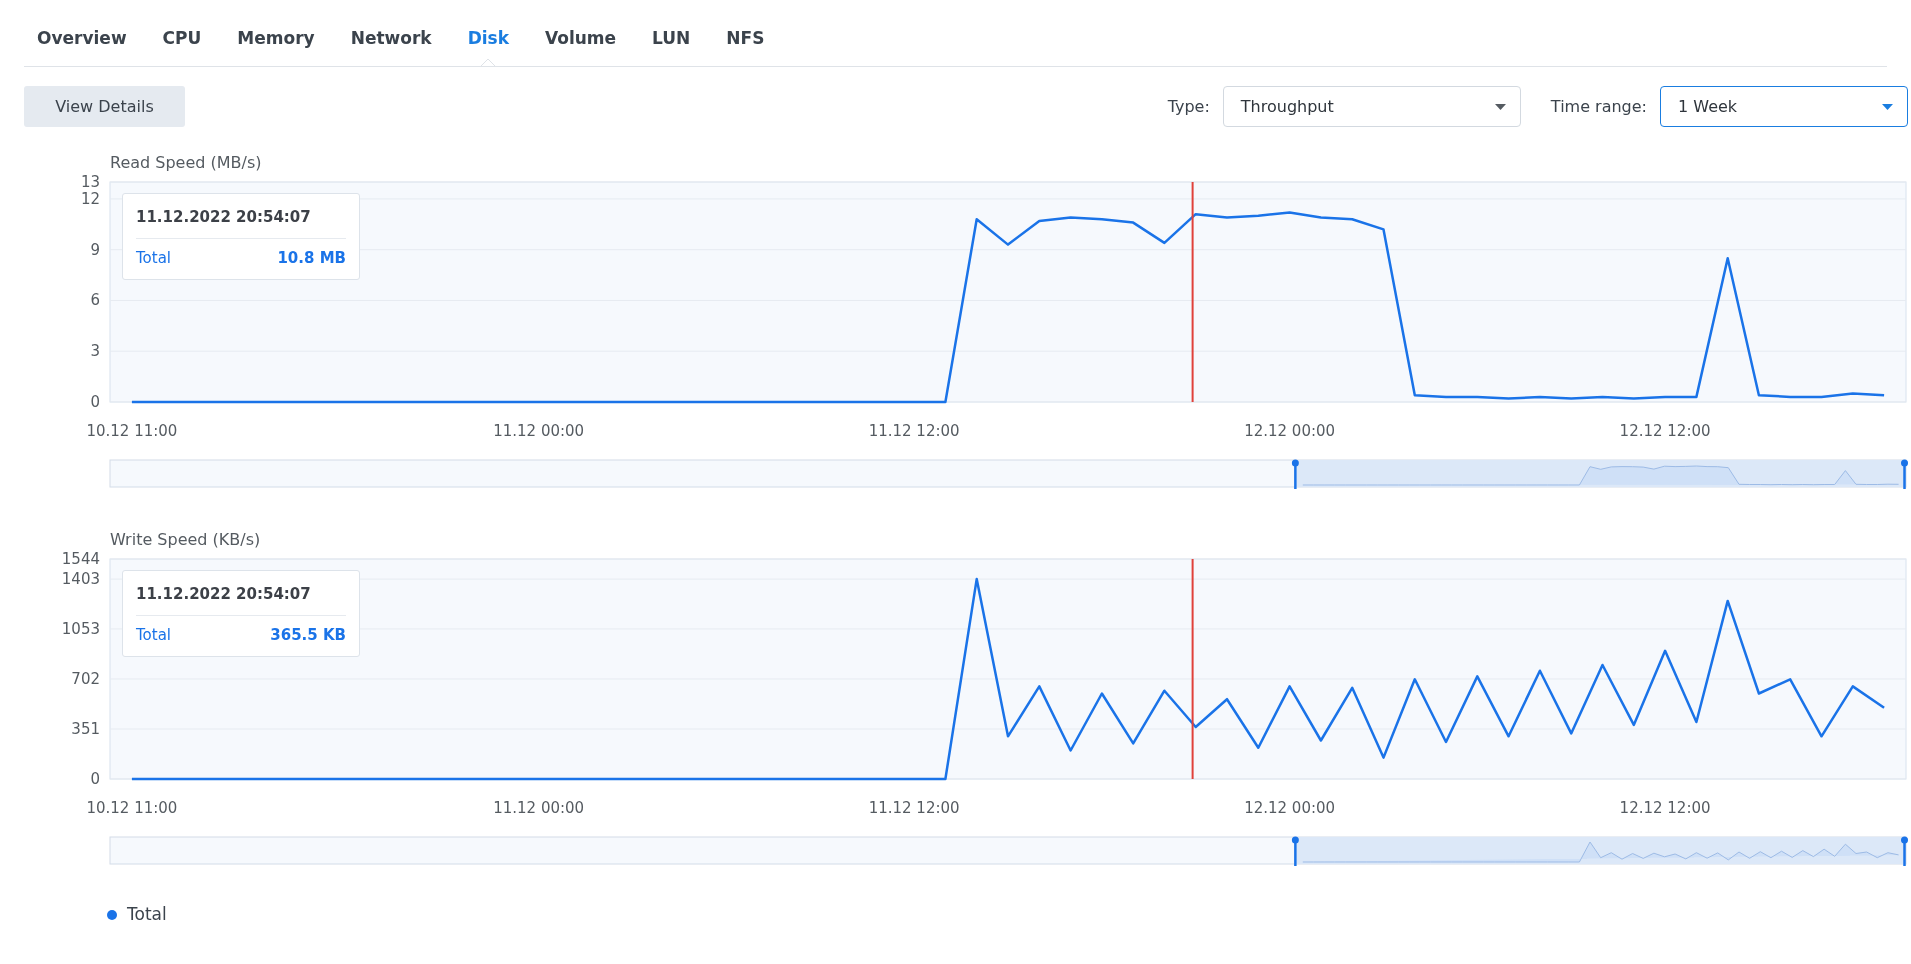  Describe the element at coordinates (95, 351) in the screenshot. I see `y-axis-label: 3` at that location.